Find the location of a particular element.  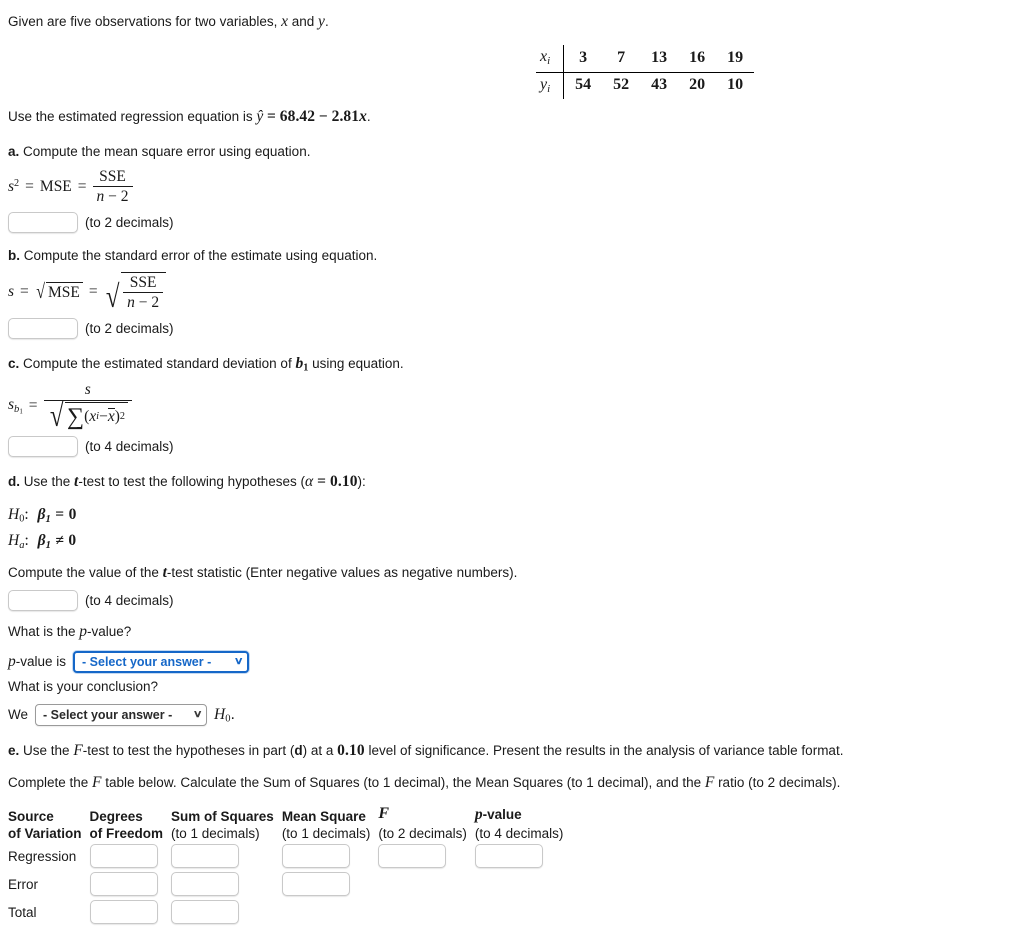

part-d-prompt-before: Use the is located at coordinates (49, 482).